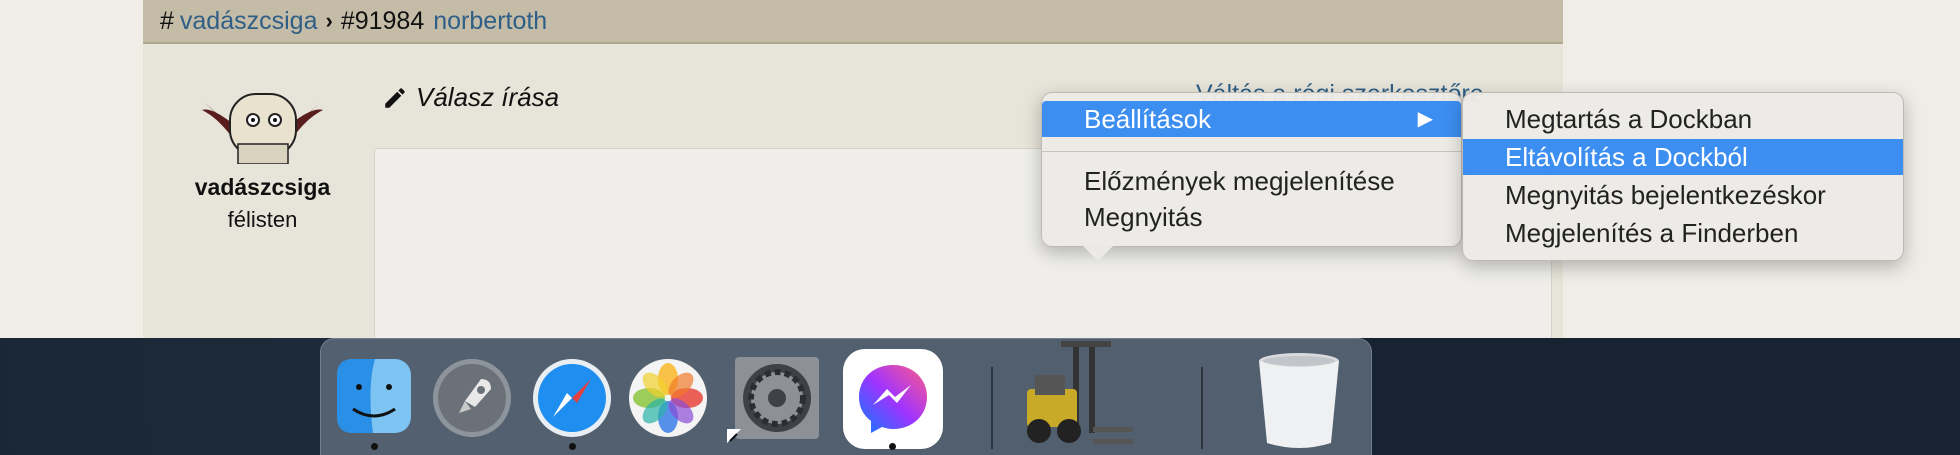  What do you see at coordinates (490, 21) in the screenshot?
I see `breadcrumb-recipient-link: norbertoth` at bounding box center [490, 21].